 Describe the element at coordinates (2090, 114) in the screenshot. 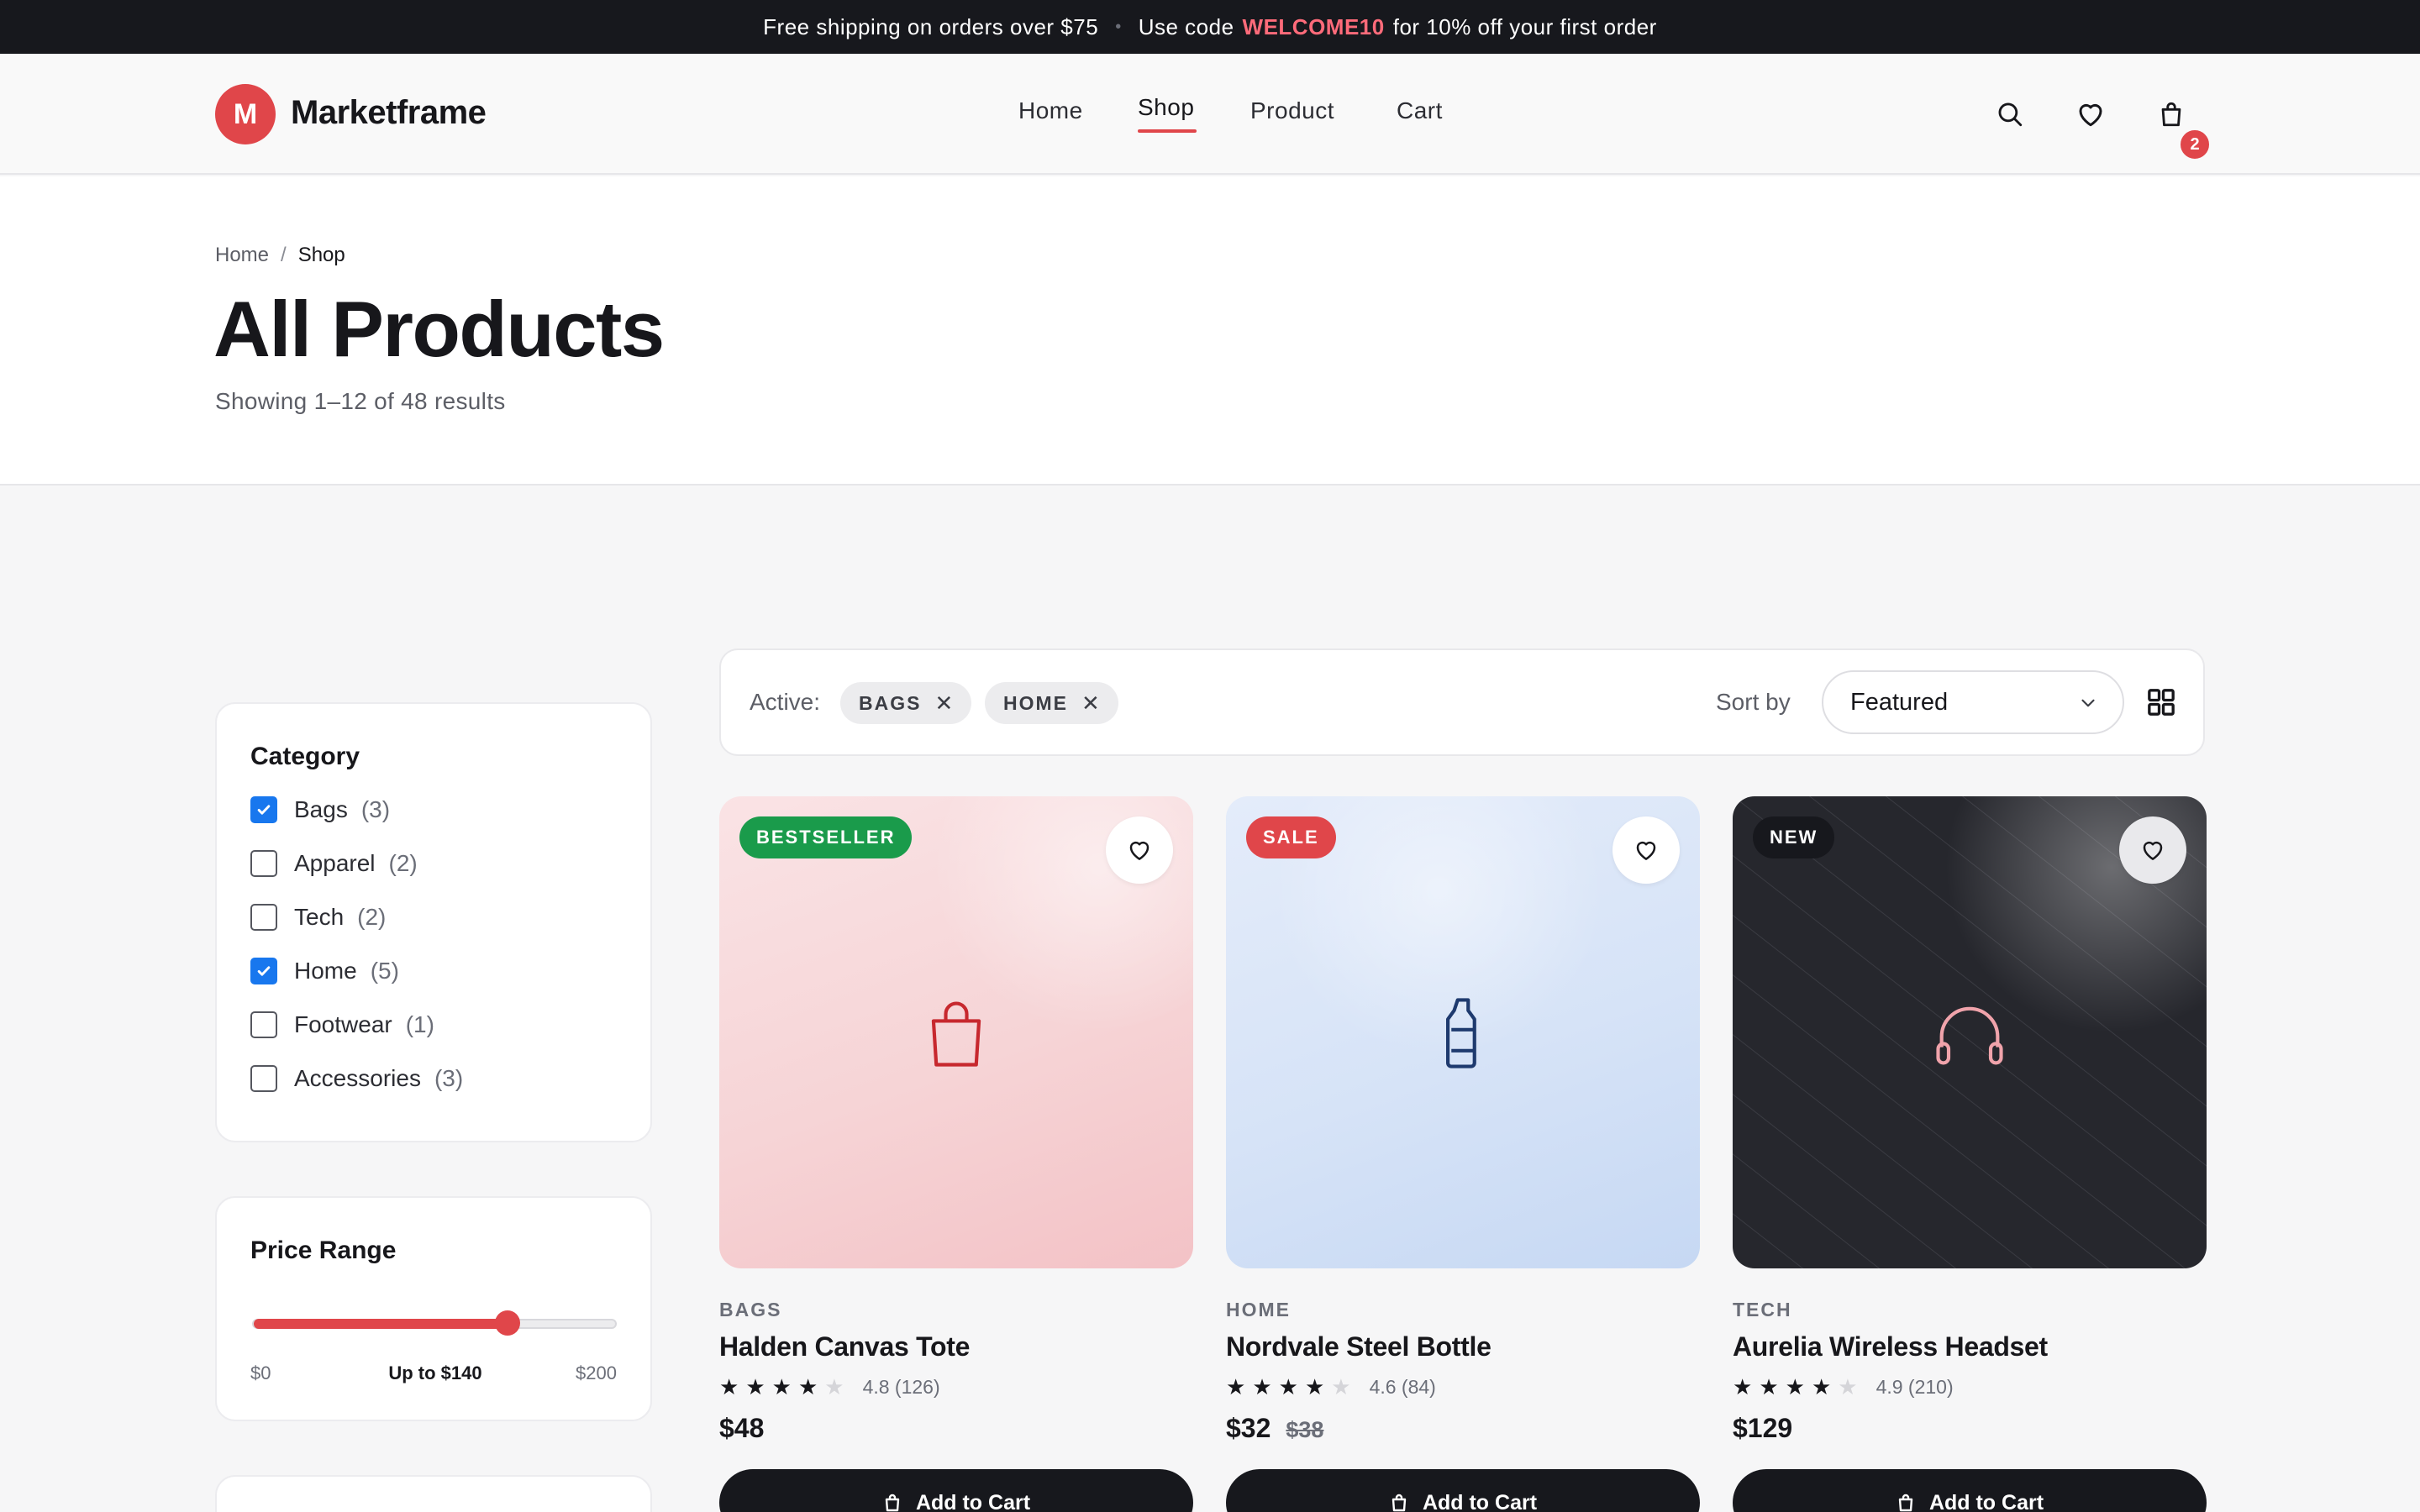

I see `wishlist-heart-icon` at that location.